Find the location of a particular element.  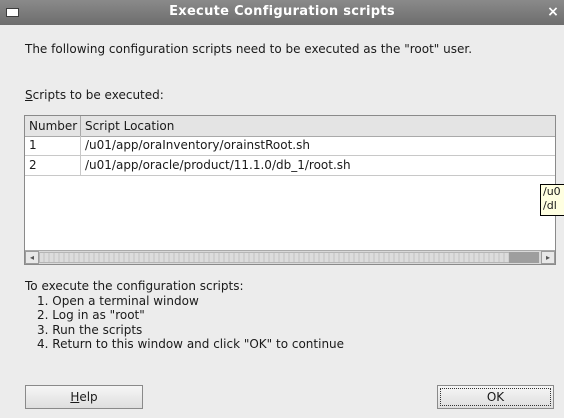

scripts-label-text: cripts to be executed: is located at coordinates (98, 95).